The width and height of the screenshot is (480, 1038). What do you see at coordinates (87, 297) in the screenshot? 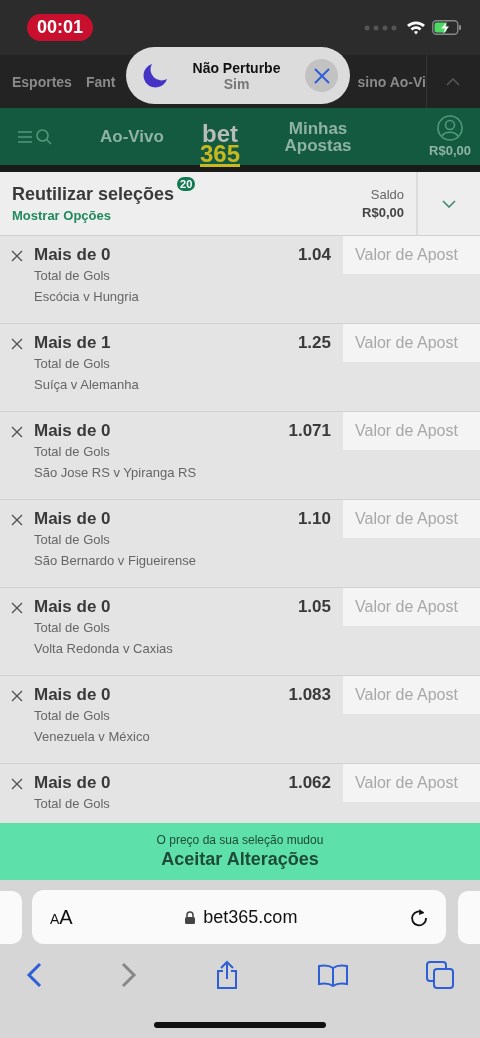
I see `match-name: Escócia v Hungria` at bounding box center [87, 297].